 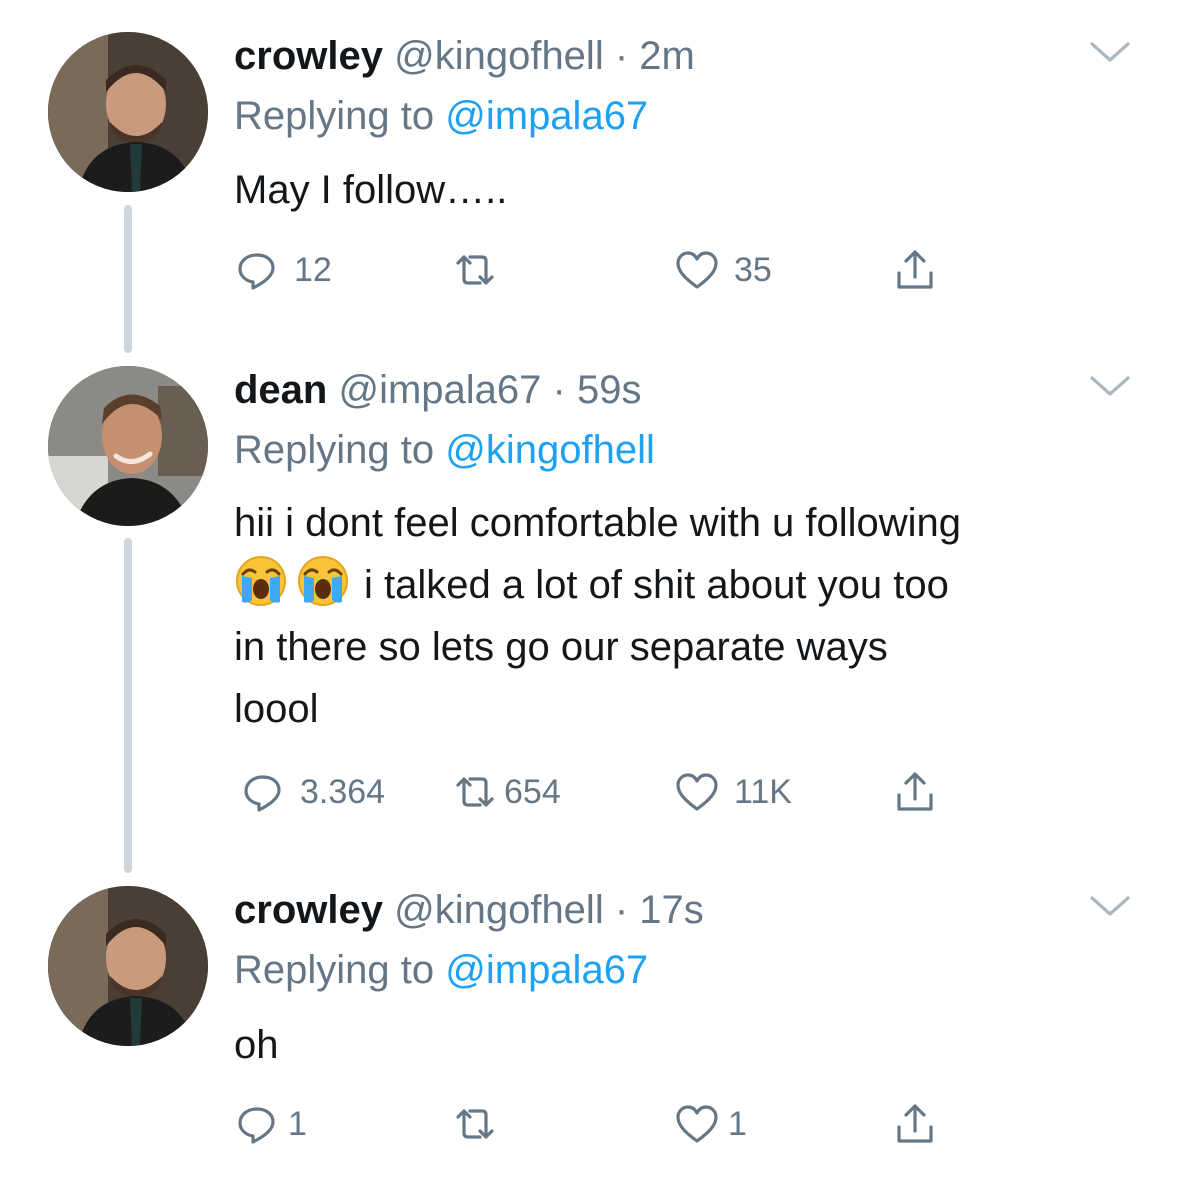 I want to click on tweet-header: crowley @kingofhell · 17s, so click(x=469, y=910).